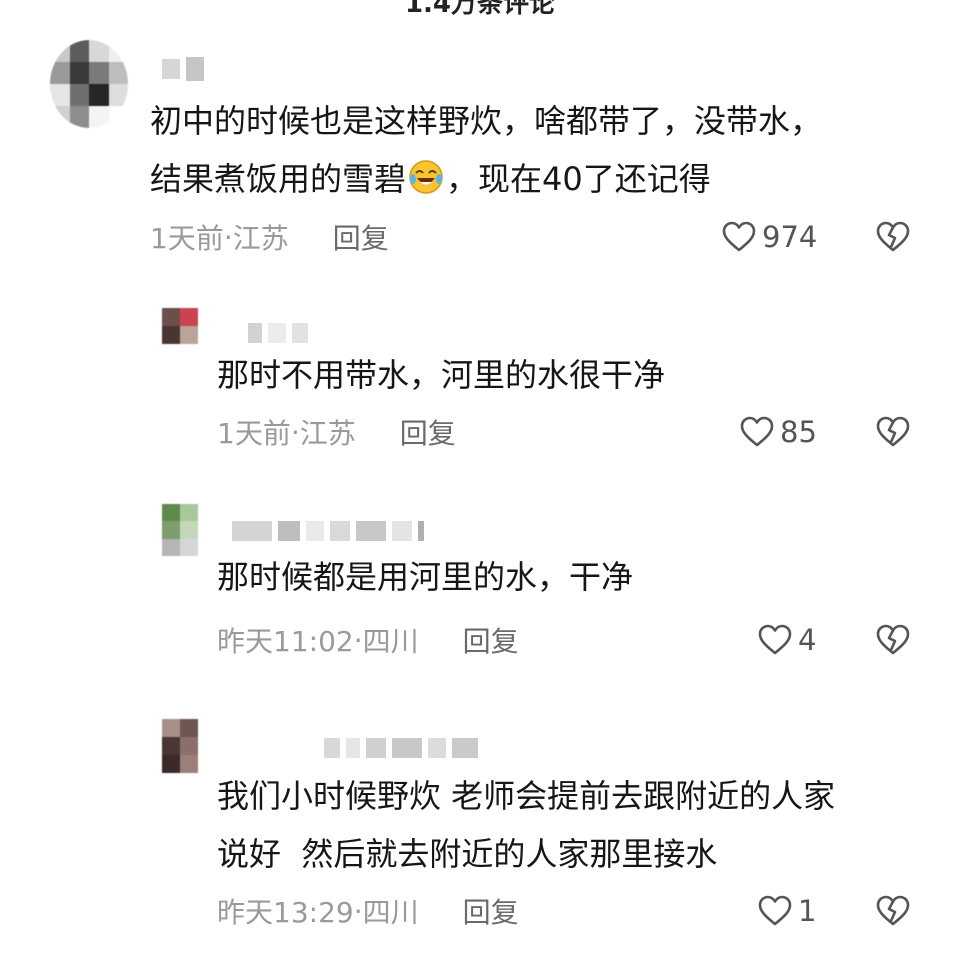 The width and height of the screenshot is (960, 963). I want to click on comment-text: 那时候都是用河里的水，干净, so click(425, 577).